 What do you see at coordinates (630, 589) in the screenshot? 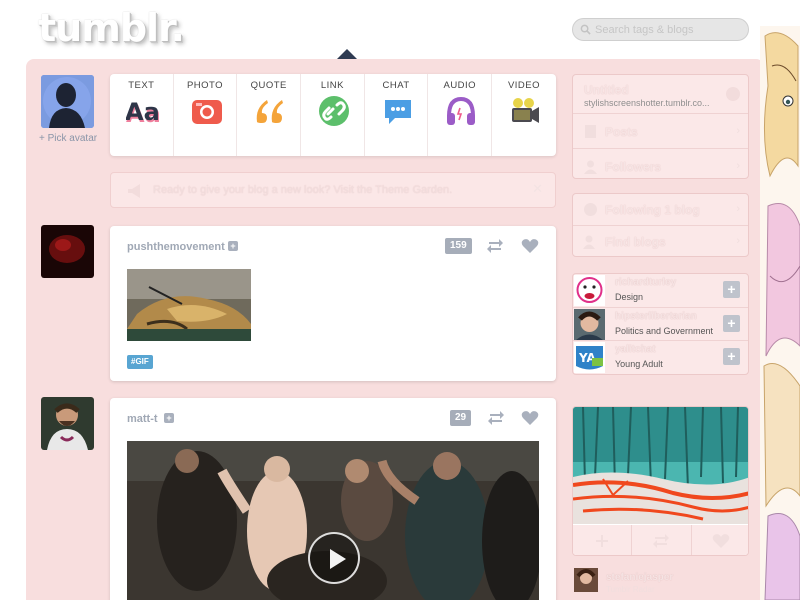
I see `radar-label: Tumblr Radar` at bounding box center [630, 589].